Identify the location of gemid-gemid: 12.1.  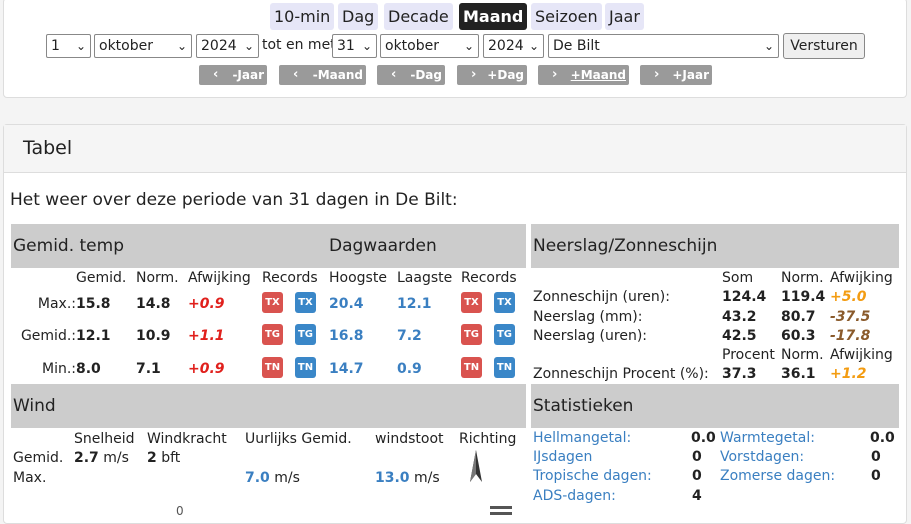
(93, 336).